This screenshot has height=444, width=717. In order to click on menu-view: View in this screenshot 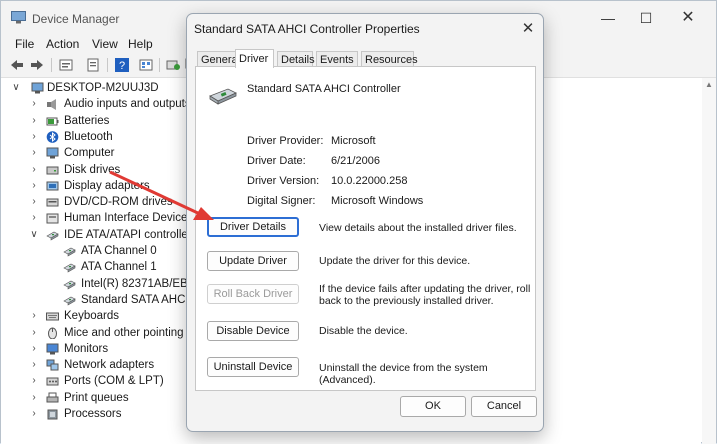, I will do `click(105, 44)`.